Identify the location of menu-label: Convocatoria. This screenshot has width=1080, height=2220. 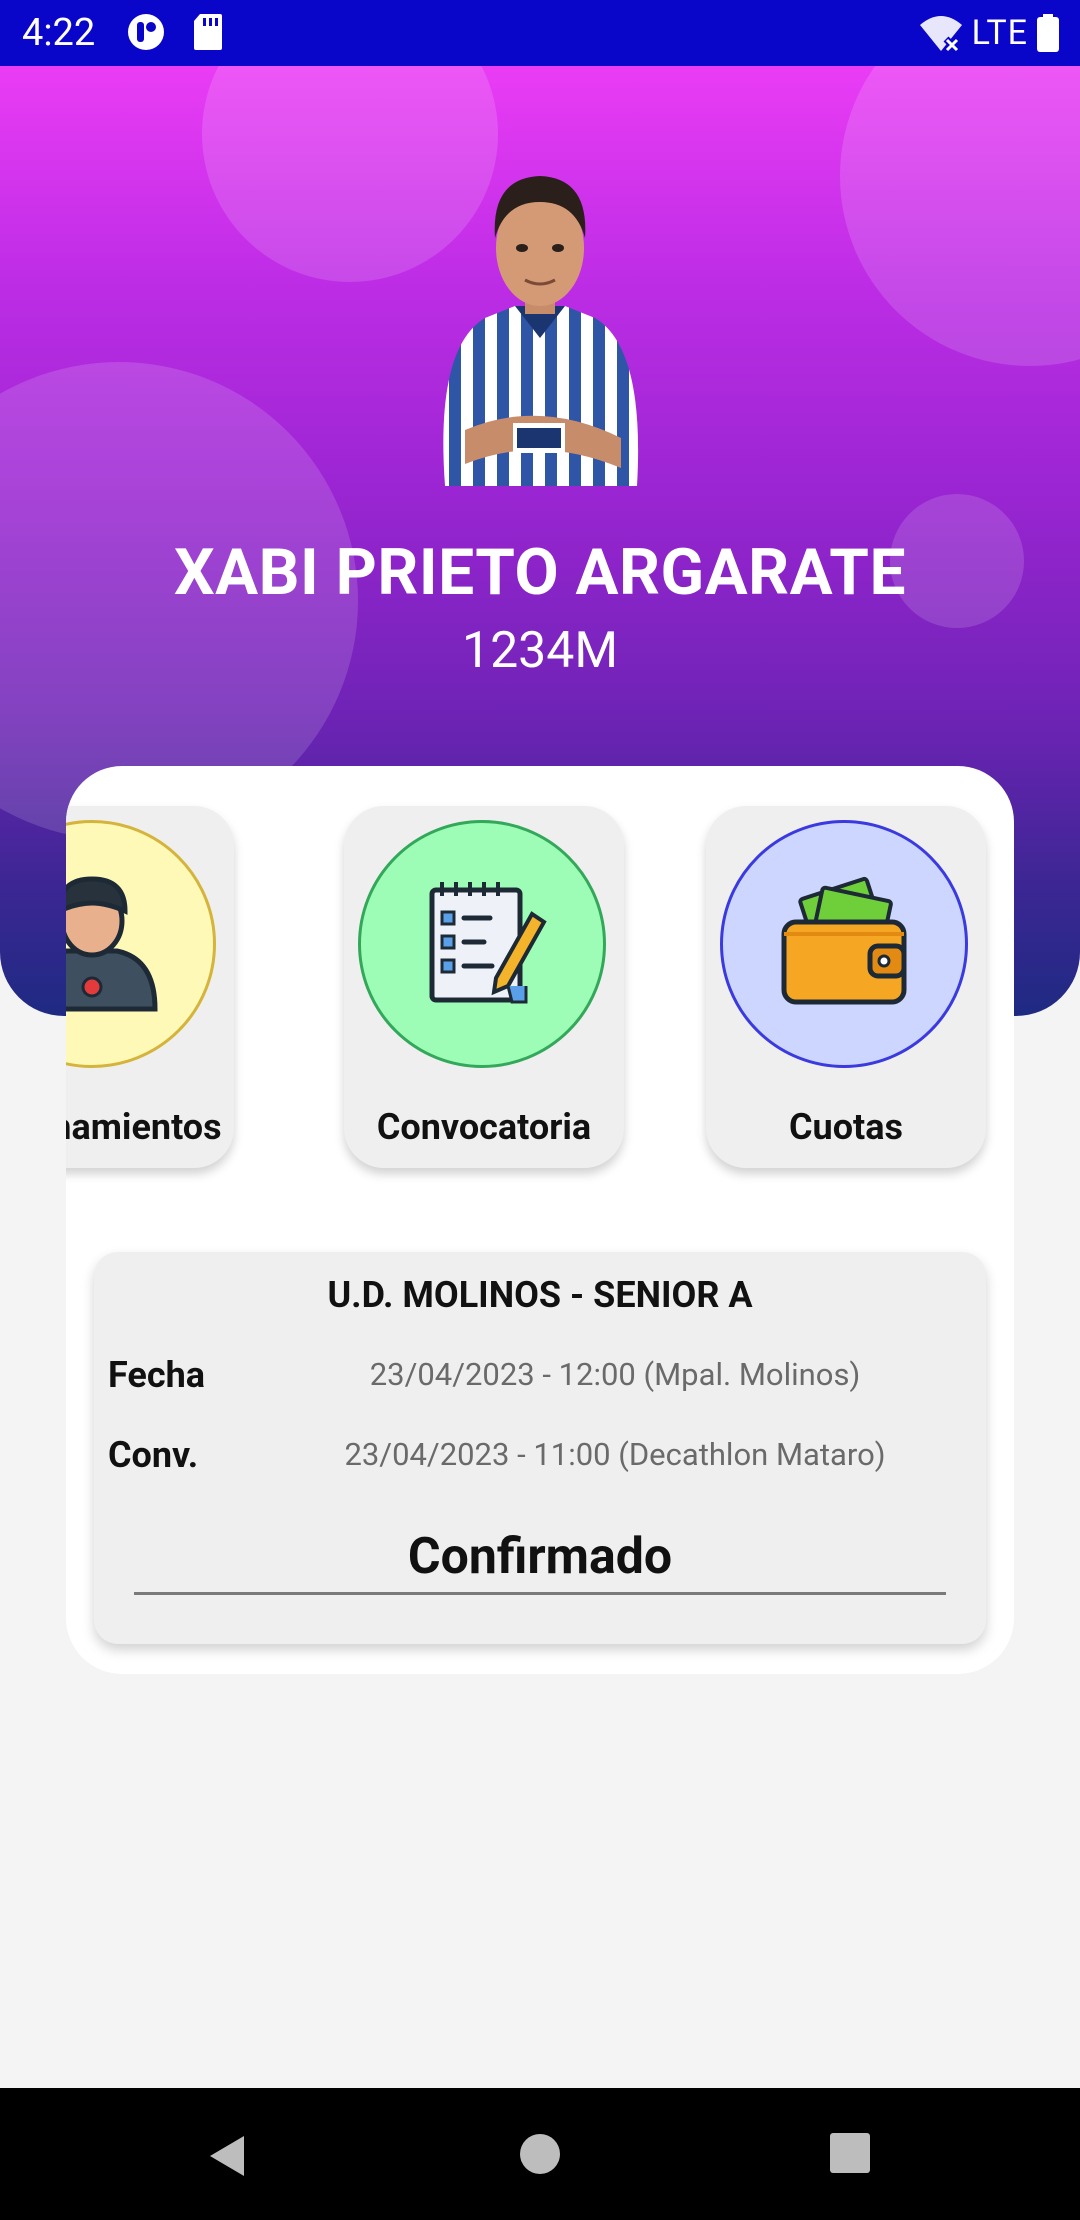
(484, 1127).